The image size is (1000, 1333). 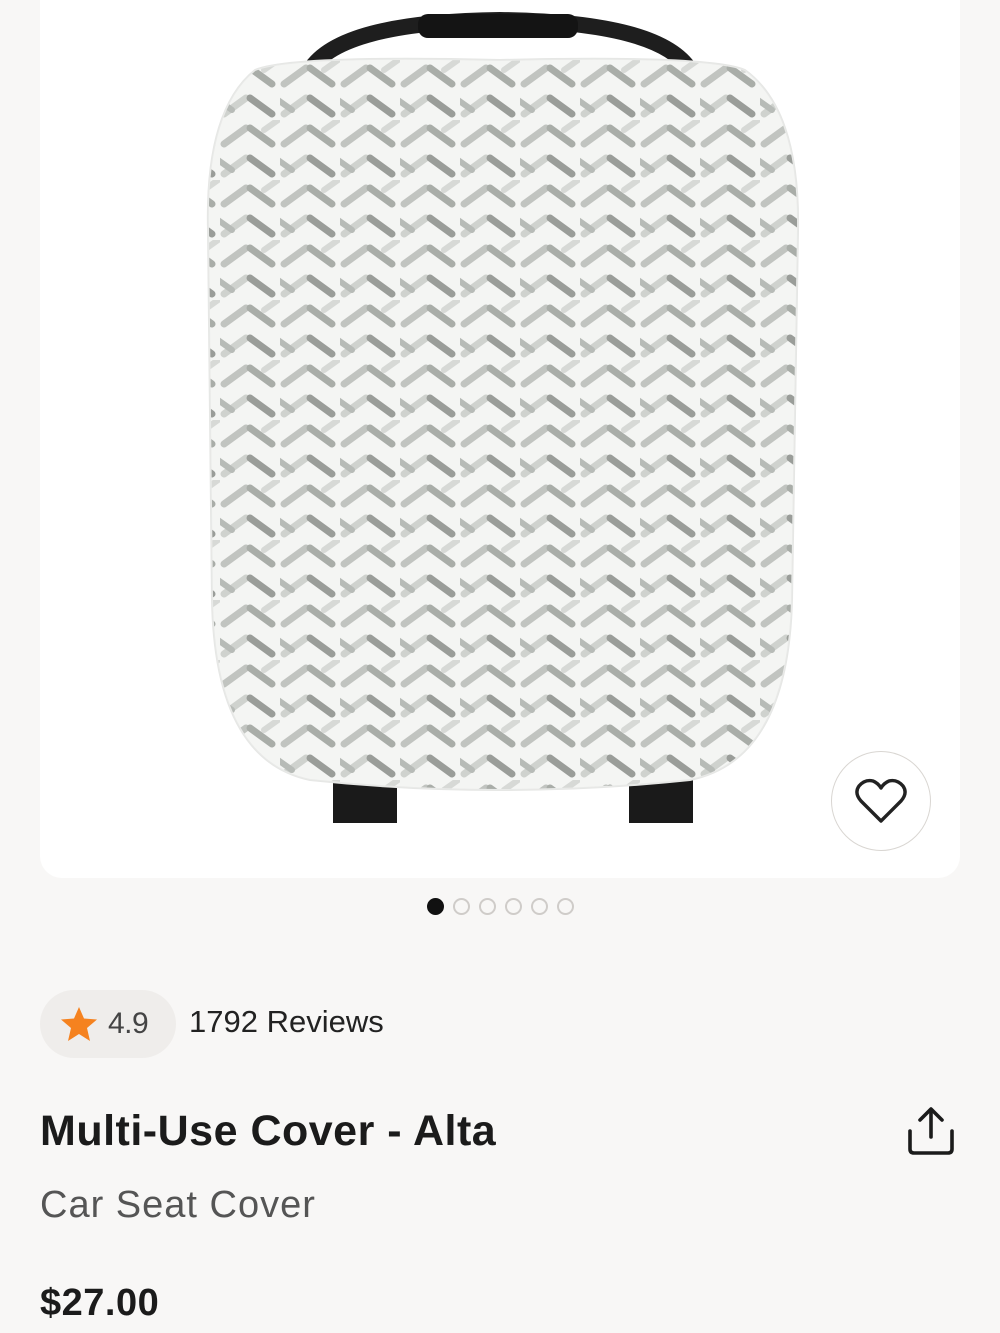 I want to click on product-subtitle: Car Seat Cover, so click(x=178, y=1205).